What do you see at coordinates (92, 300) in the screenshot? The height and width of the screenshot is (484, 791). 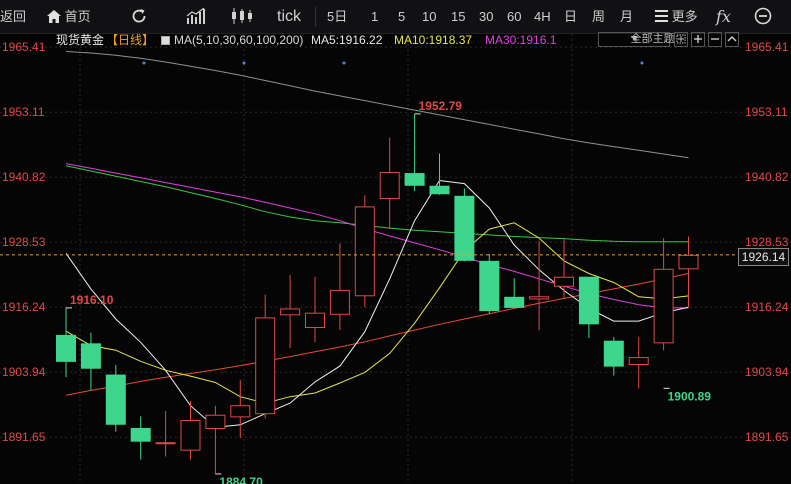 I see `high-price-label: 1916.10` at bounding box center [92, 300].